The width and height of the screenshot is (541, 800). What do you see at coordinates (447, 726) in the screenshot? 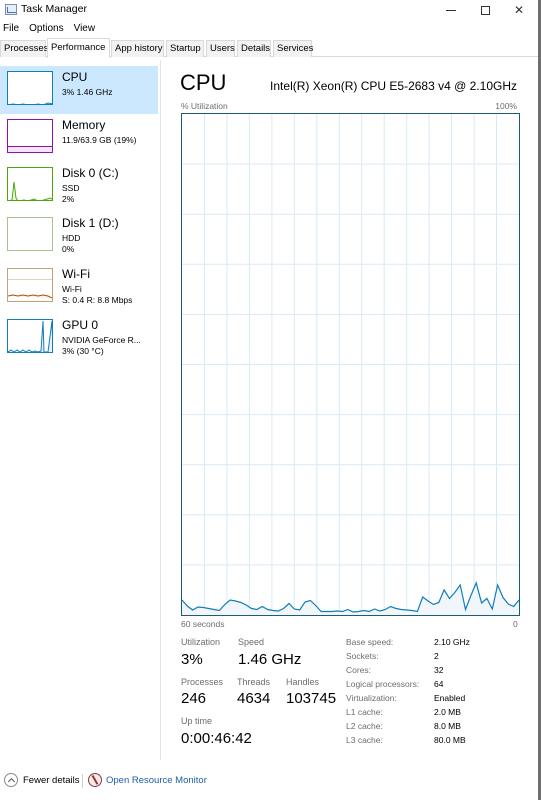
I see `spec-value: 8.0 MB` at bounding box center [447, 726].